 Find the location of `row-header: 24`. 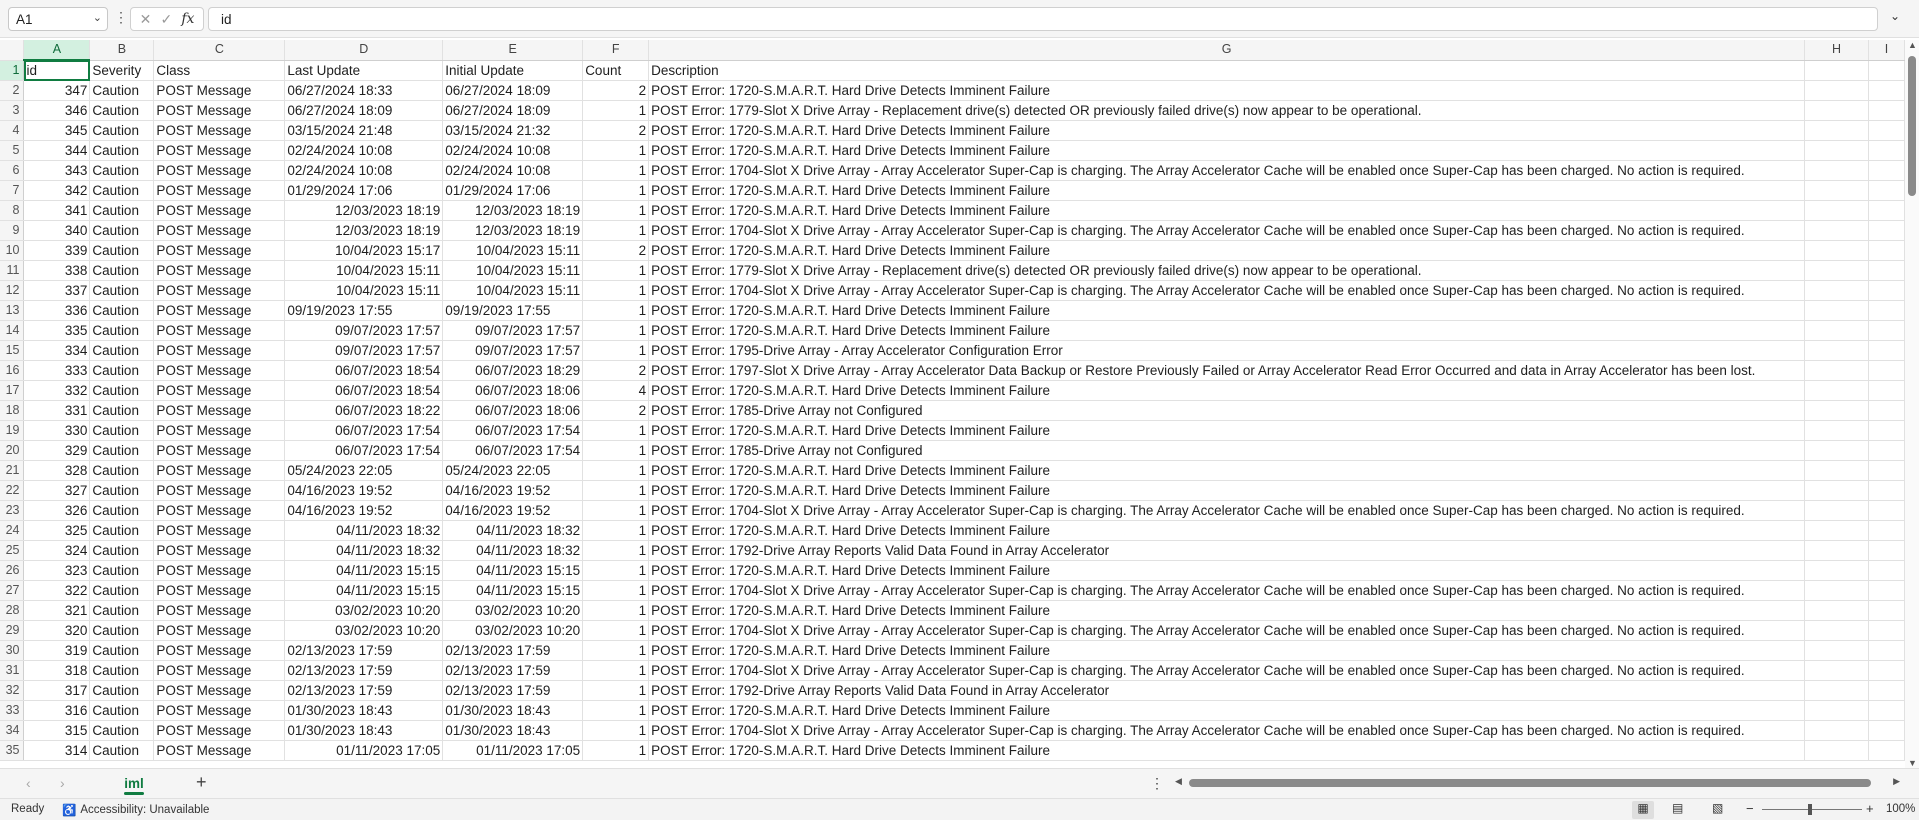

row-header: 24 is located at coordinates (12, 530).